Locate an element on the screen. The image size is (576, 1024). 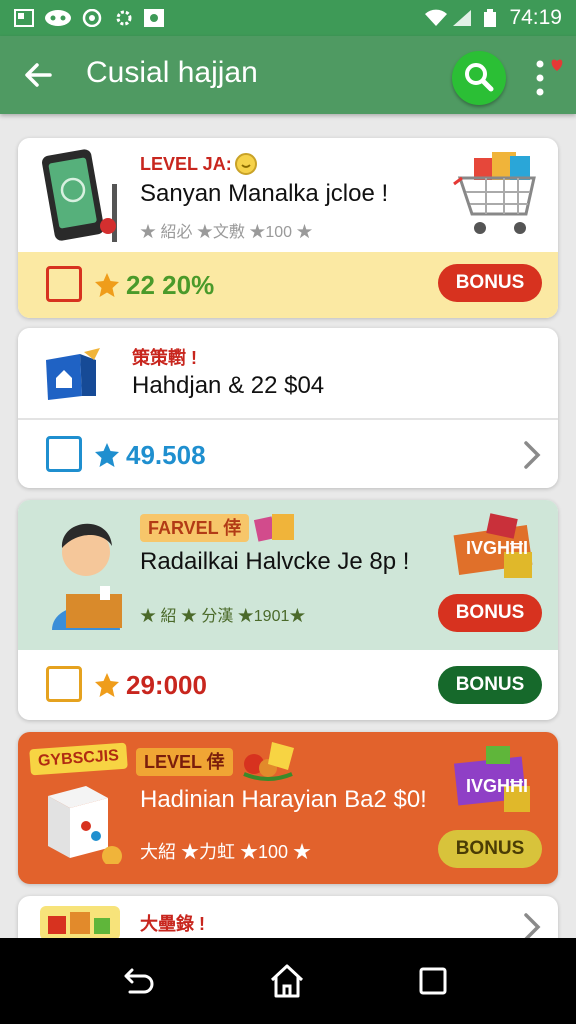
dice-box-icon is located at coordinates (85, 825).